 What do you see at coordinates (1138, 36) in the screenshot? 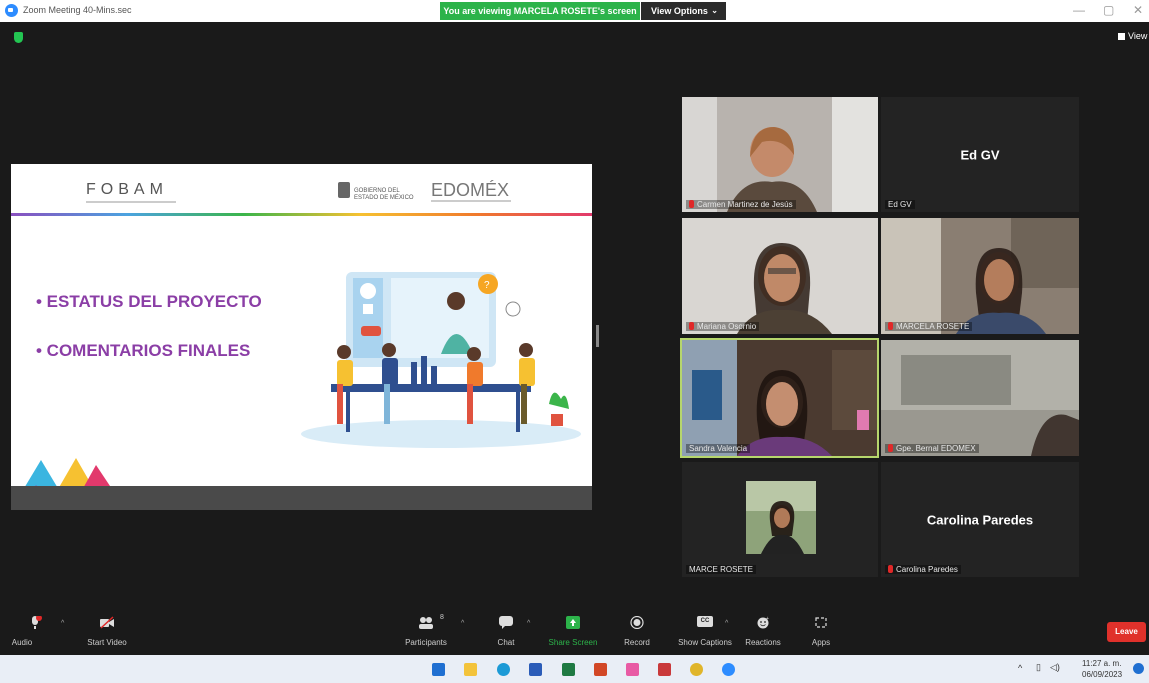
I see `view-layout-label: View` at bounding box center [1138, 36].